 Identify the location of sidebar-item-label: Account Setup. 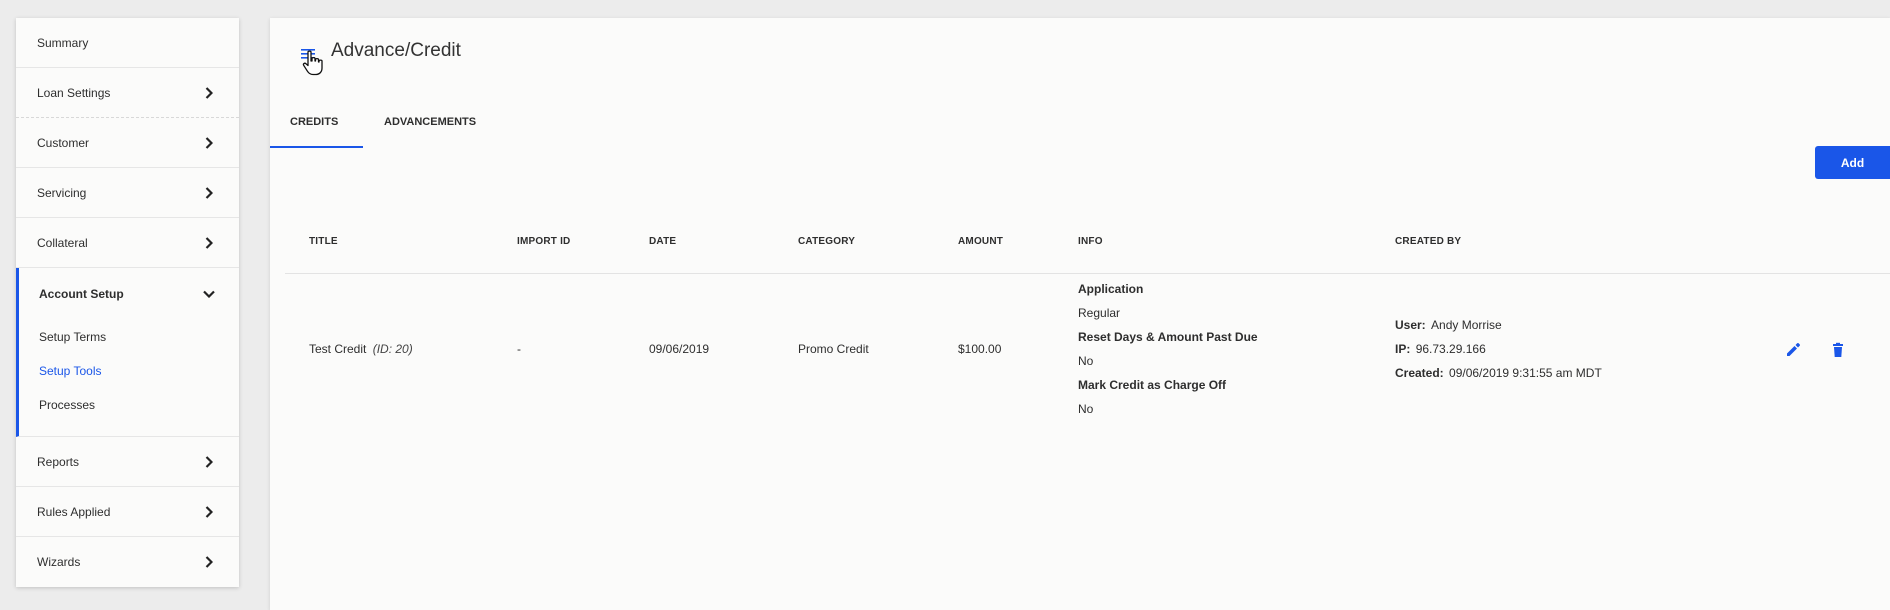
(81, 294).